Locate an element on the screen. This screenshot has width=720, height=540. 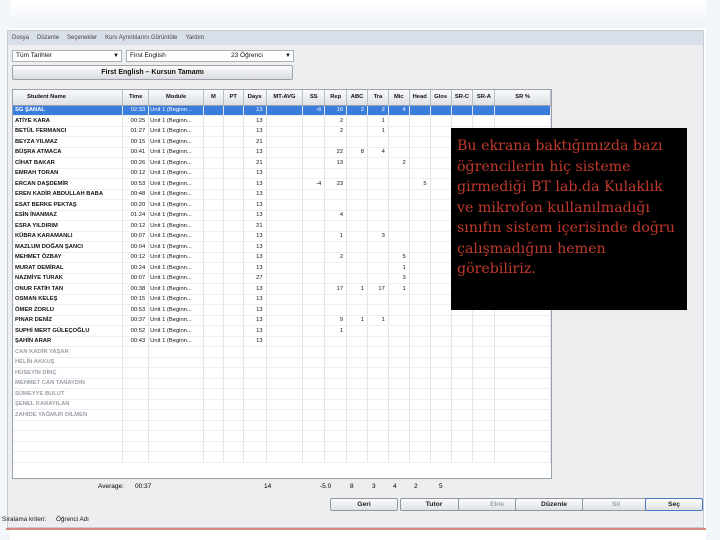
menu-course-details: Kurs Ayrıntılarını Görüntüle is located at coordinates (141, 38).